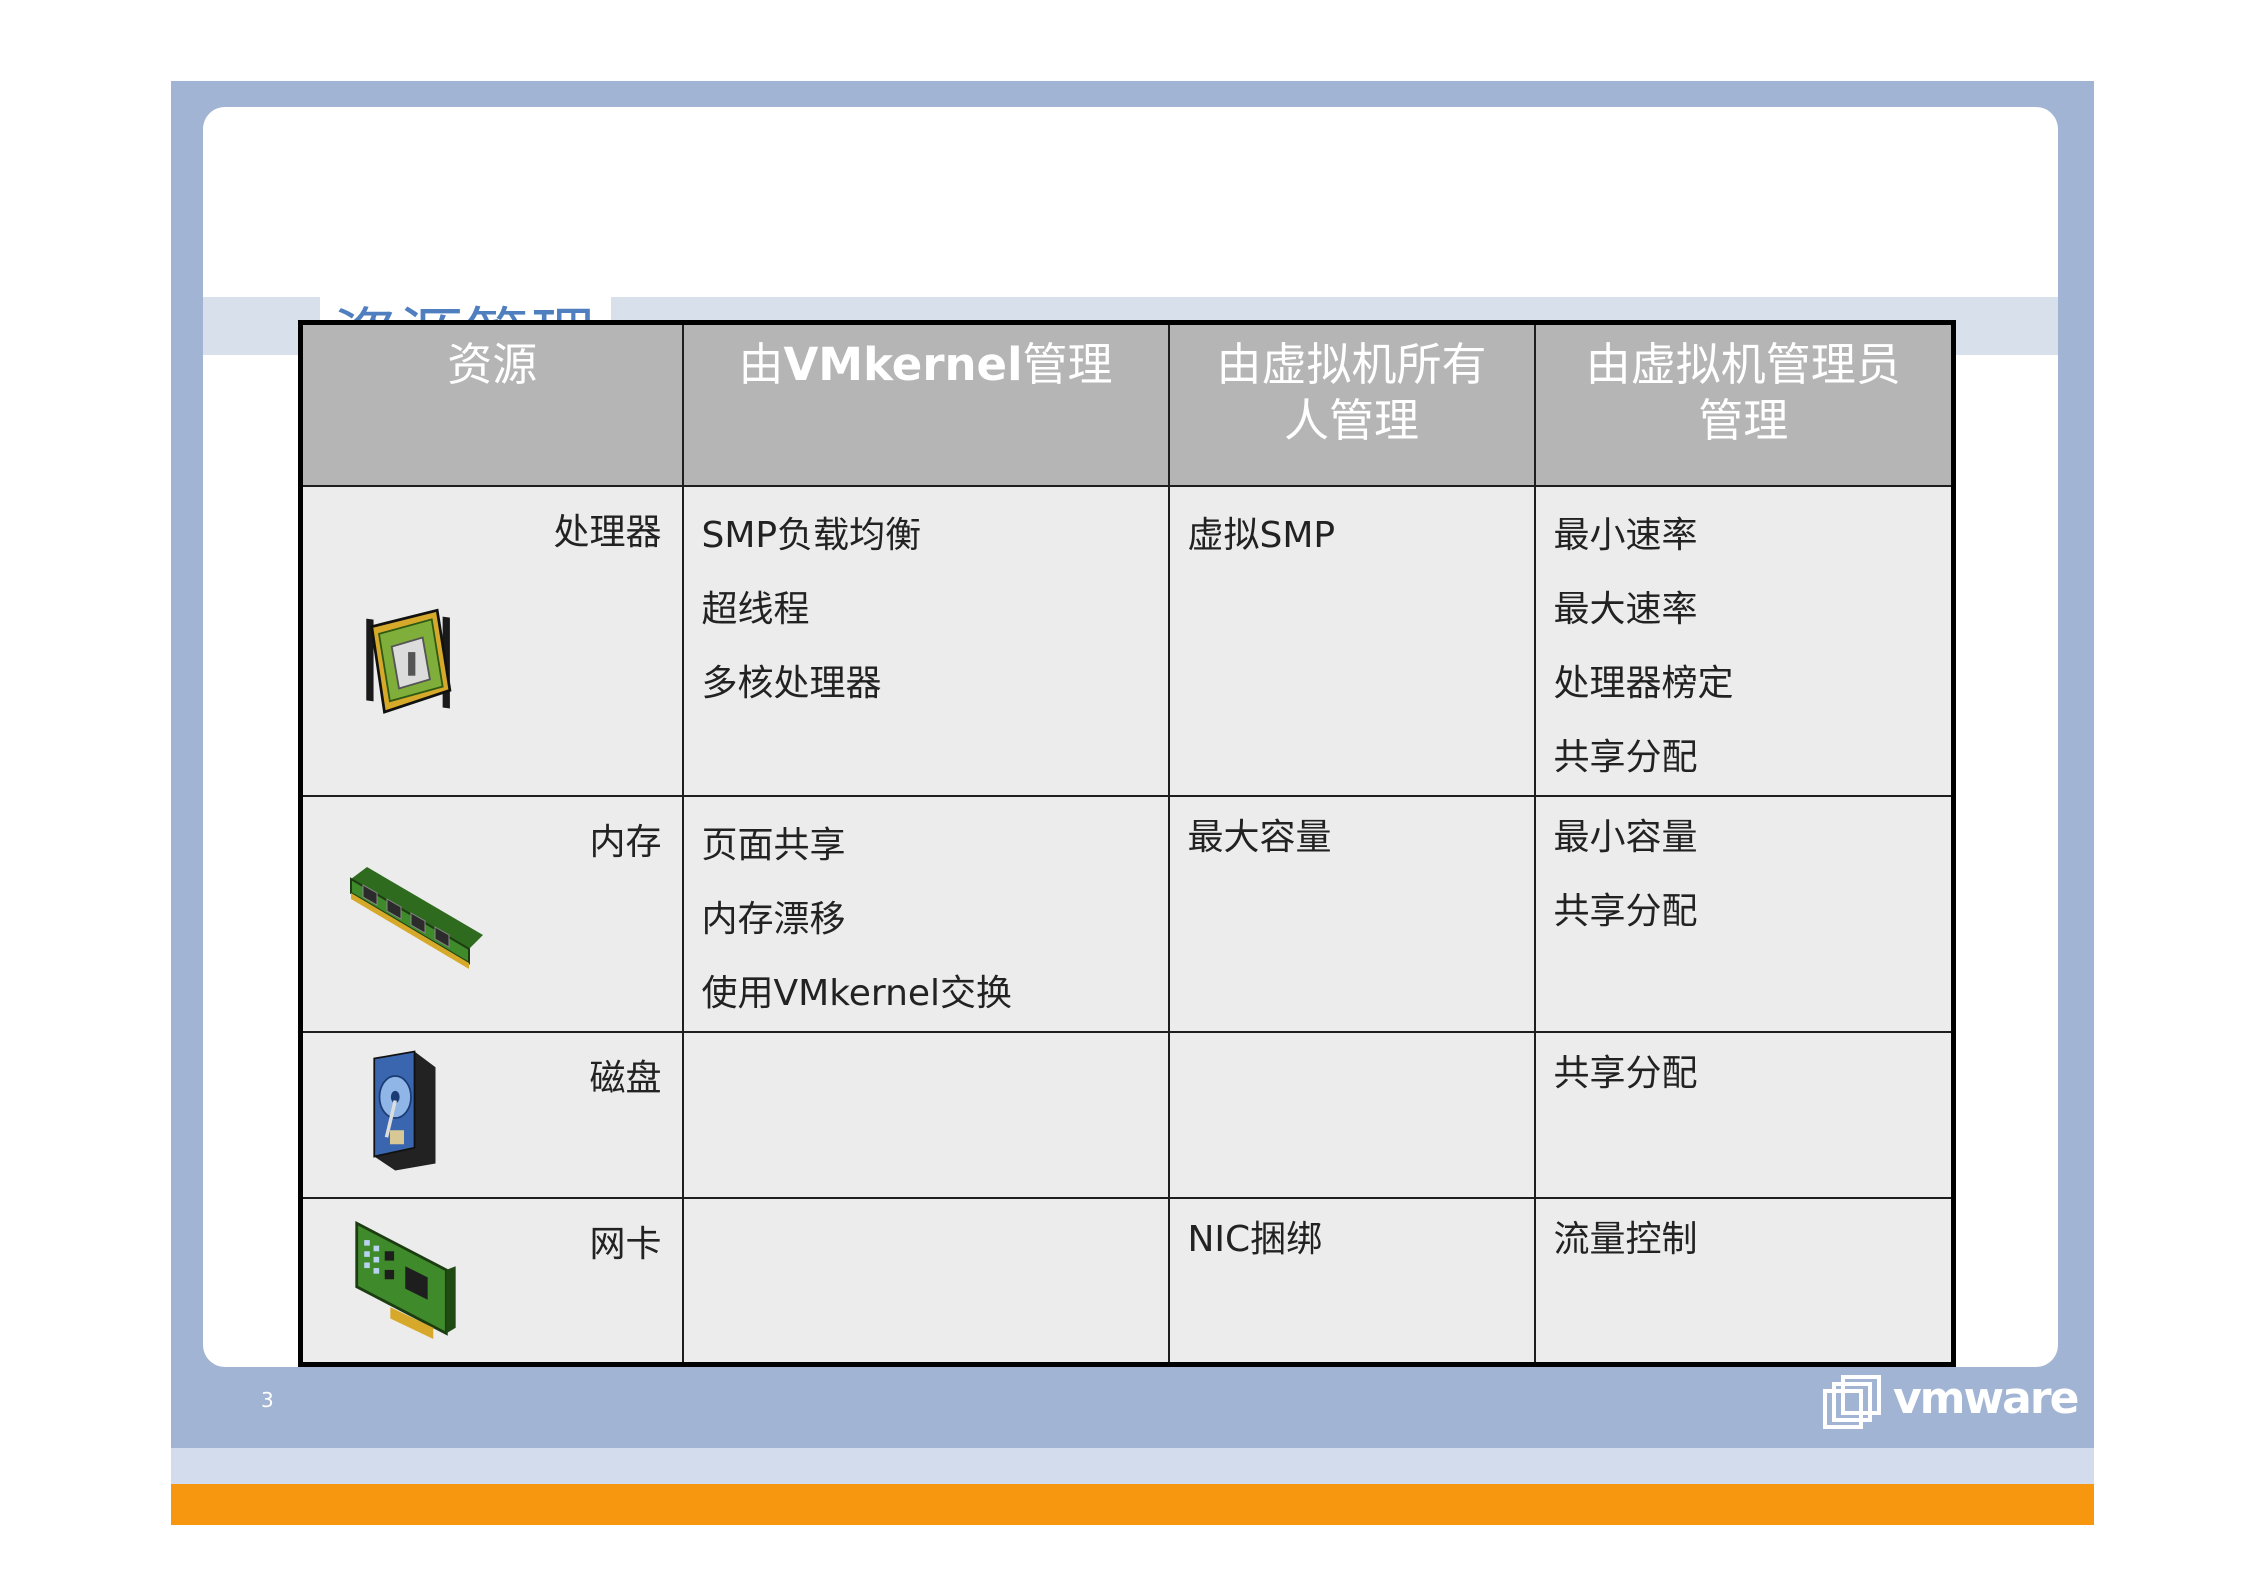 The height and width of the screenshot is (1594, 2252). I want to click on table-row: 网卡 NIC捆绑 流量控制, so click(1127, 1281).